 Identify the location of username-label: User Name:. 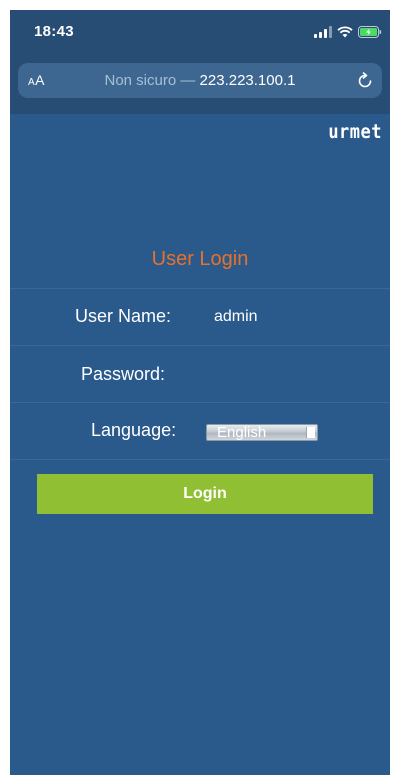
(123, 316).